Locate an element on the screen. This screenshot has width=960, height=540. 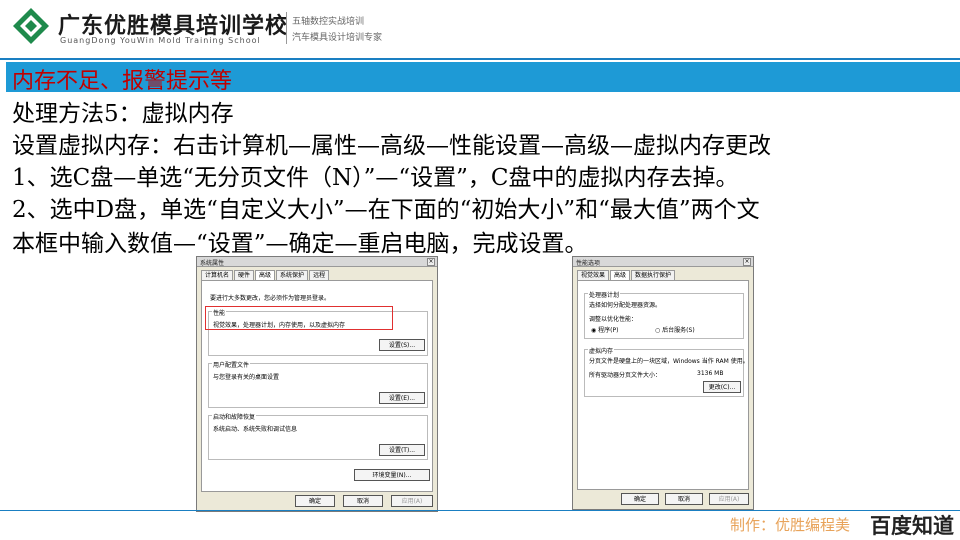
content-line-1: 处理方法5：虚拟内存 is located at coordinates (123, 114).